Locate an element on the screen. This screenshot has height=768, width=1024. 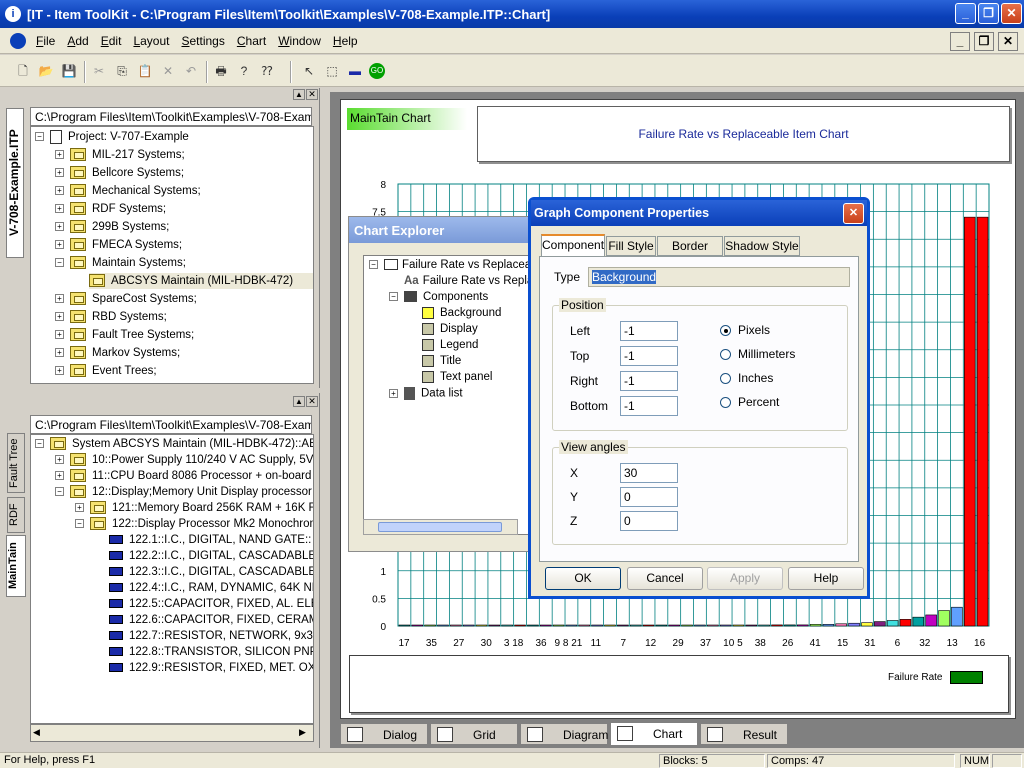
pointer-icon: ↖ is located at coordinates (309, 71).